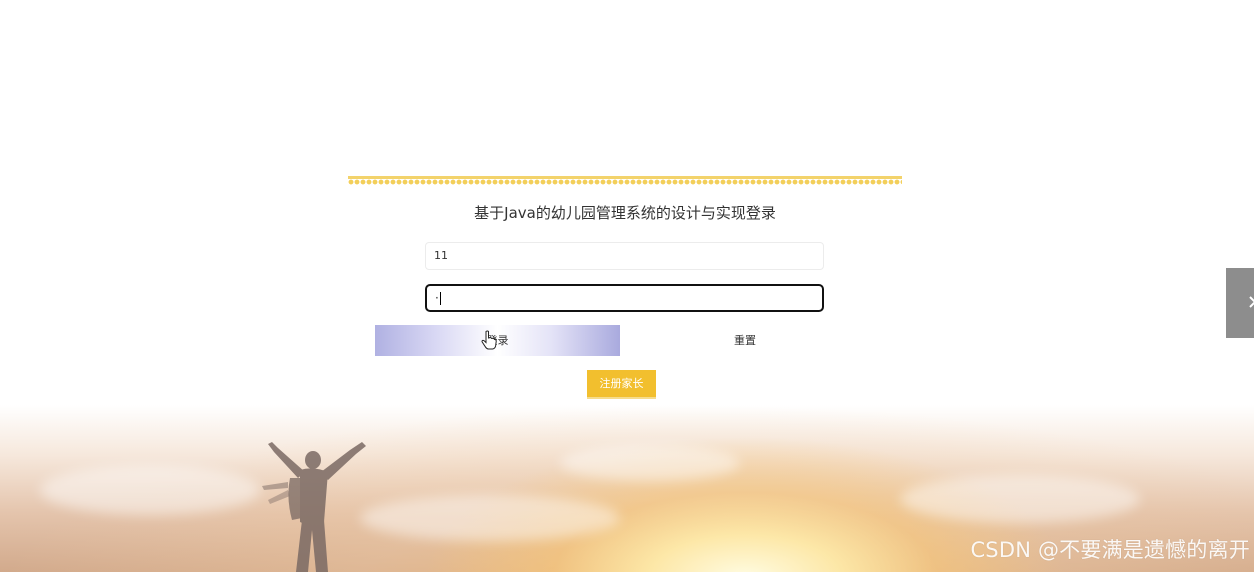  Describe the element at coordinates (1251, 302) in the screenshot. I see `chevron-icon` at that location.